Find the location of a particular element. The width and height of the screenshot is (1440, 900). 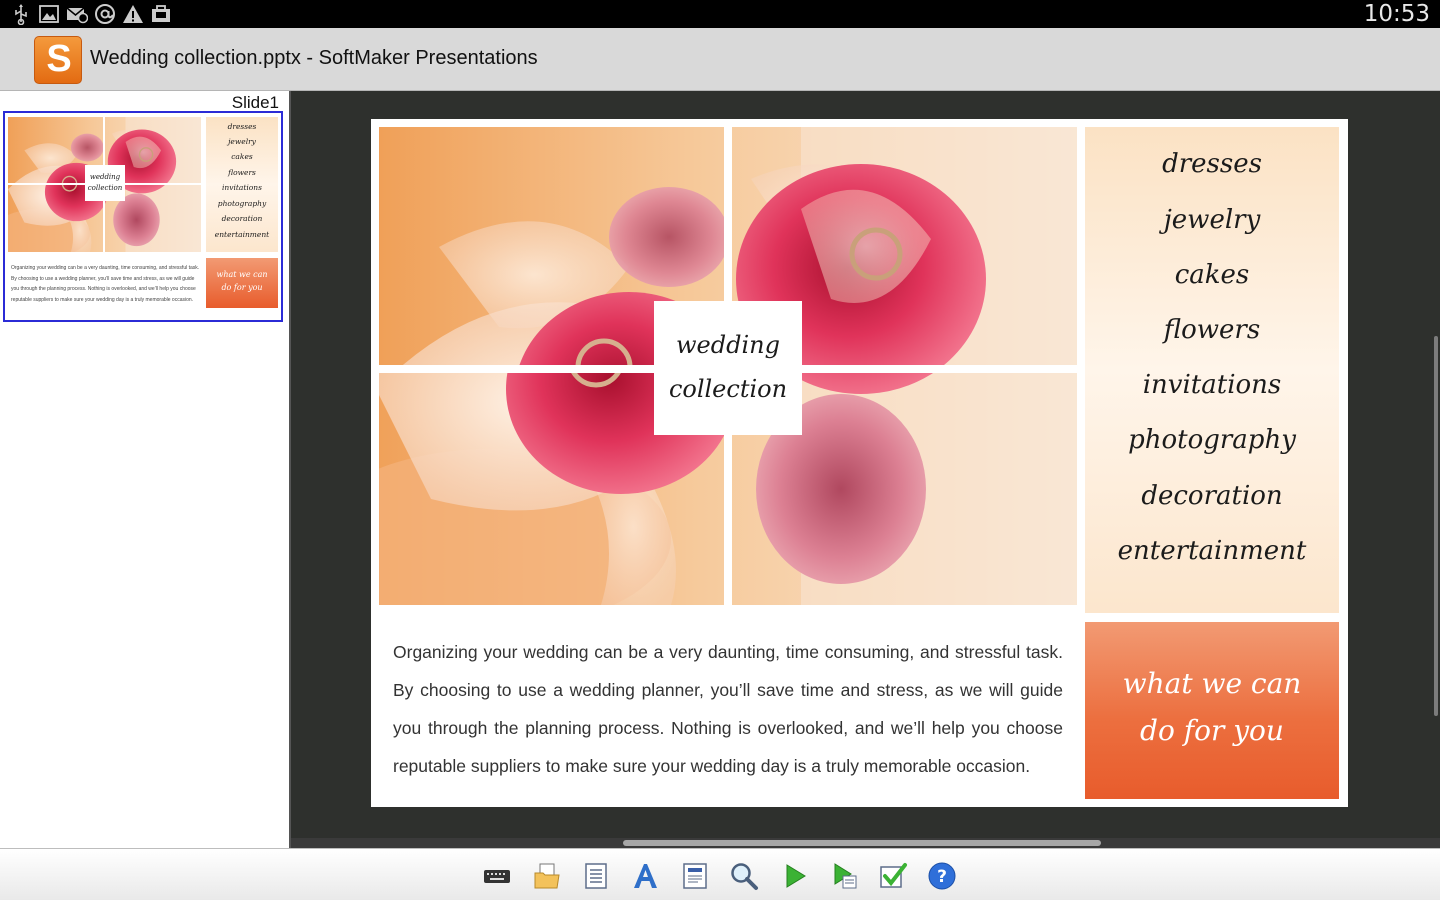

vertical-scrollbar is located at coordinates (1436, 526).